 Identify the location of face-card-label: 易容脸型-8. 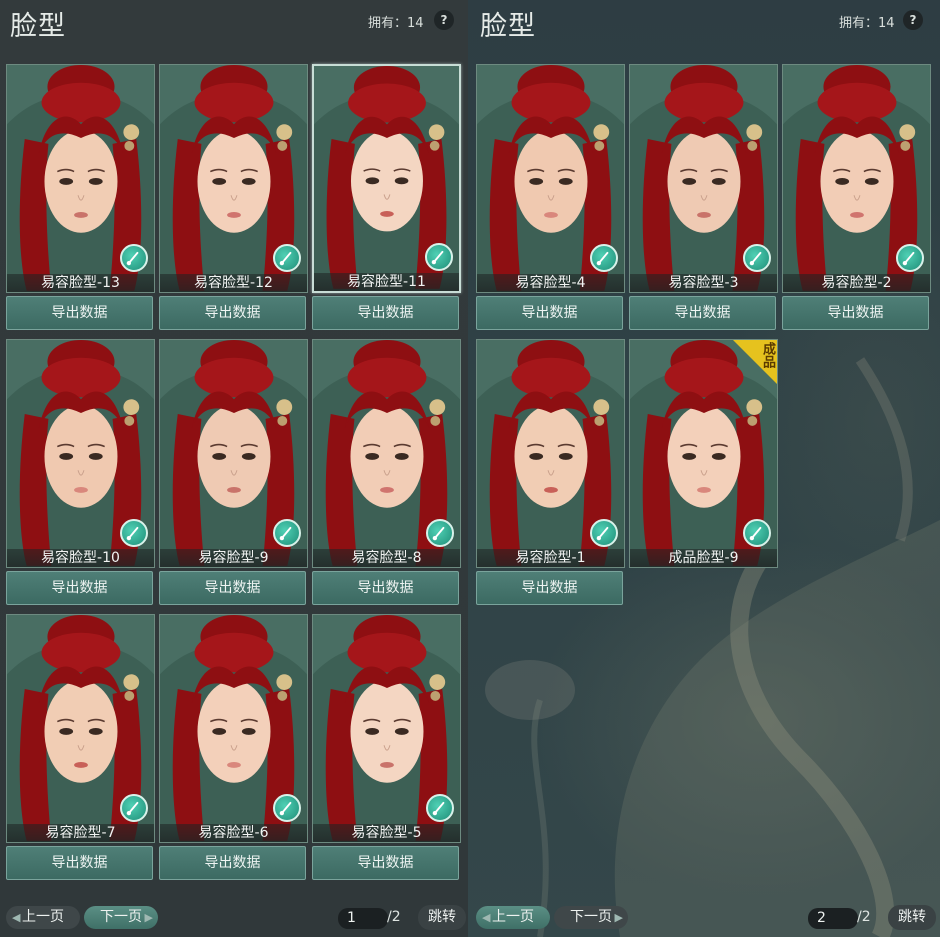
(386, 558).